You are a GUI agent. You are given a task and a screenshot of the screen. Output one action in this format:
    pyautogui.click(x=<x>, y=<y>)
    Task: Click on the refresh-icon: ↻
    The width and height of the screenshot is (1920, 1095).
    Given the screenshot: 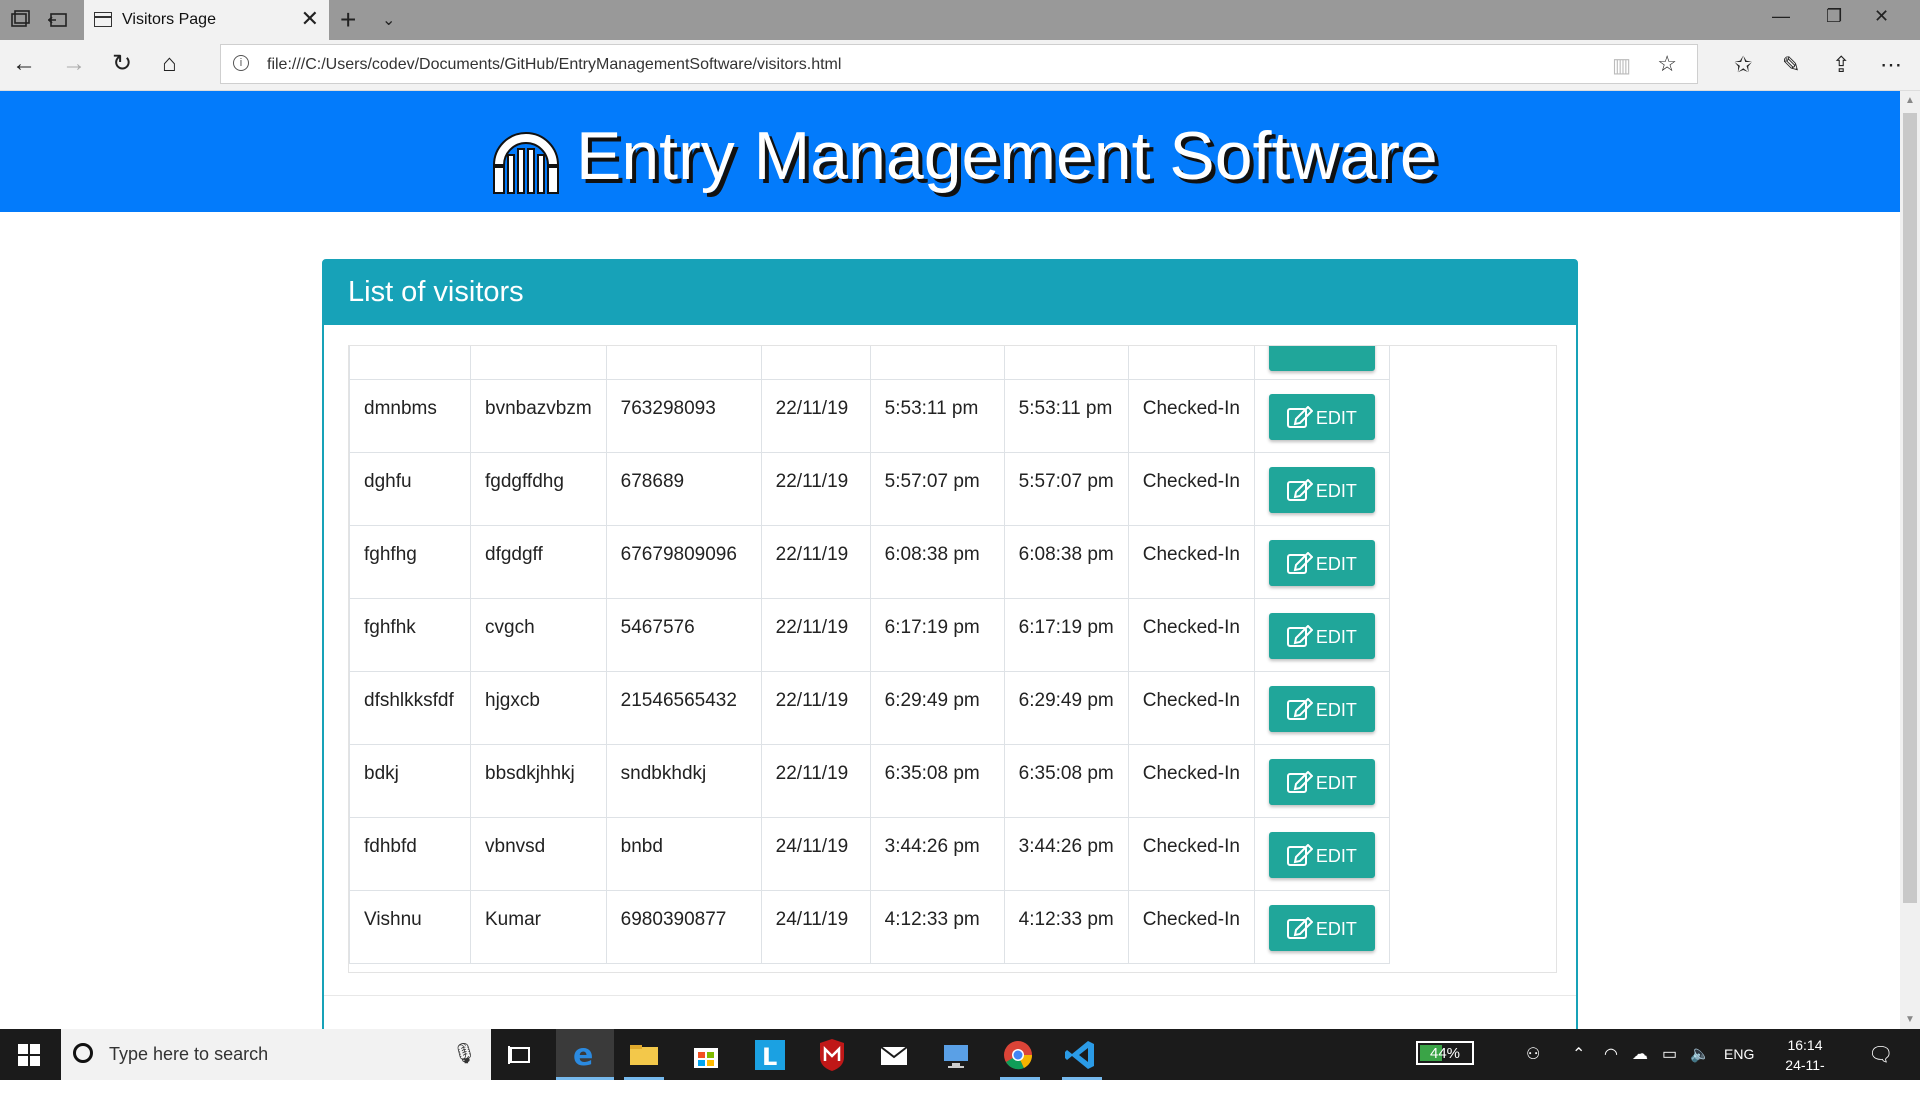 What is the action you would take?
    pyautogui.click(x=122, y=64)
    